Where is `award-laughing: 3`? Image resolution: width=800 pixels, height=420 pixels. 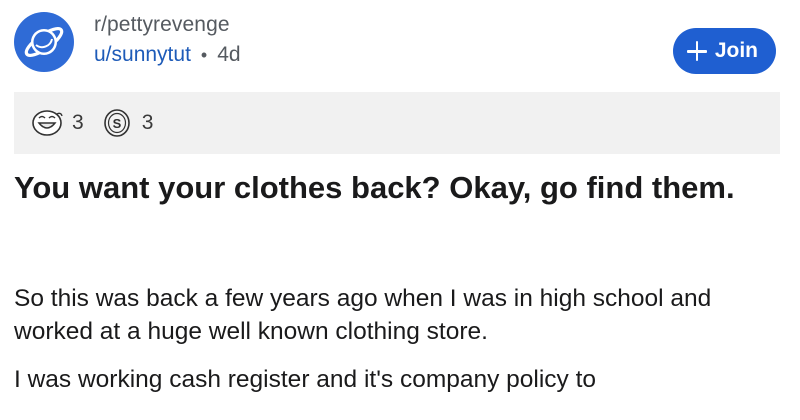 award-laughing: 3 is located at coordinates (57, 123).